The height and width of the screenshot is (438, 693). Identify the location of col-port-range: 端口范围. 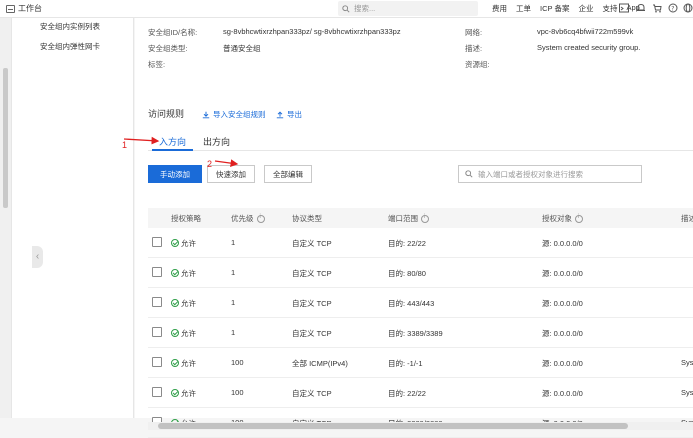
(408, 218).